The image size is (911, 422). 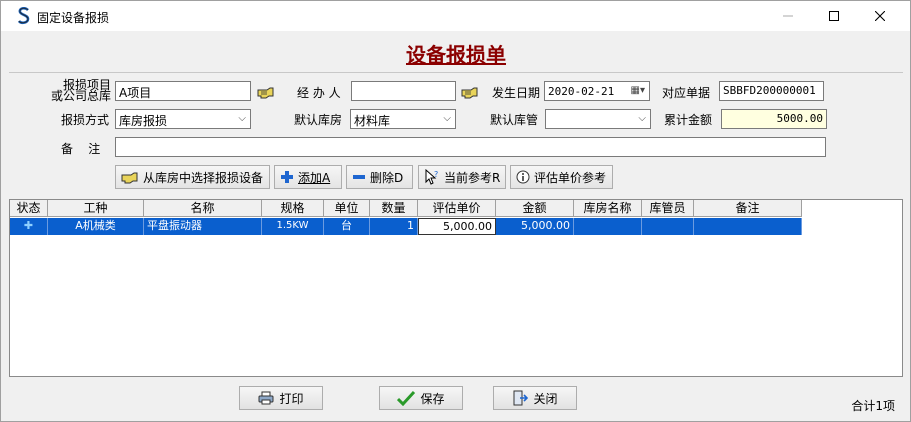 I want to click on minimize-icon, so click(x=788, y=16).